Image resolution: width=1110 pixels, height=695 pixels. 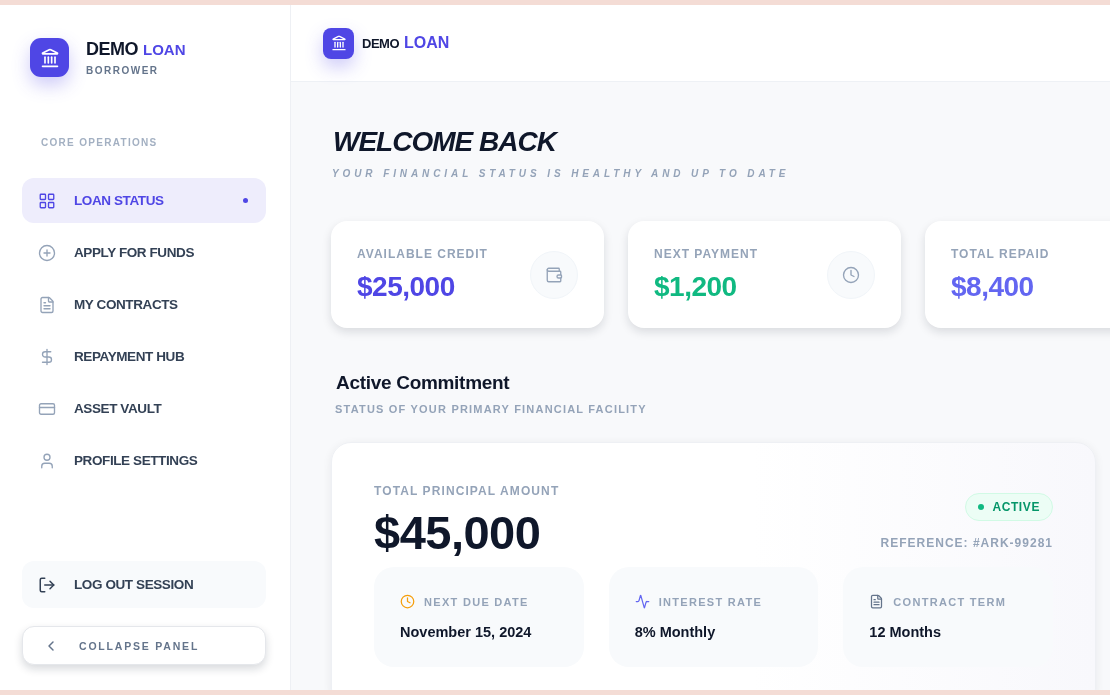 What do you see at coordinates (422, 254) in the screenshot?
I see `stat-label: AVAILABLE CREDIT` at bounding box center [422, 254].